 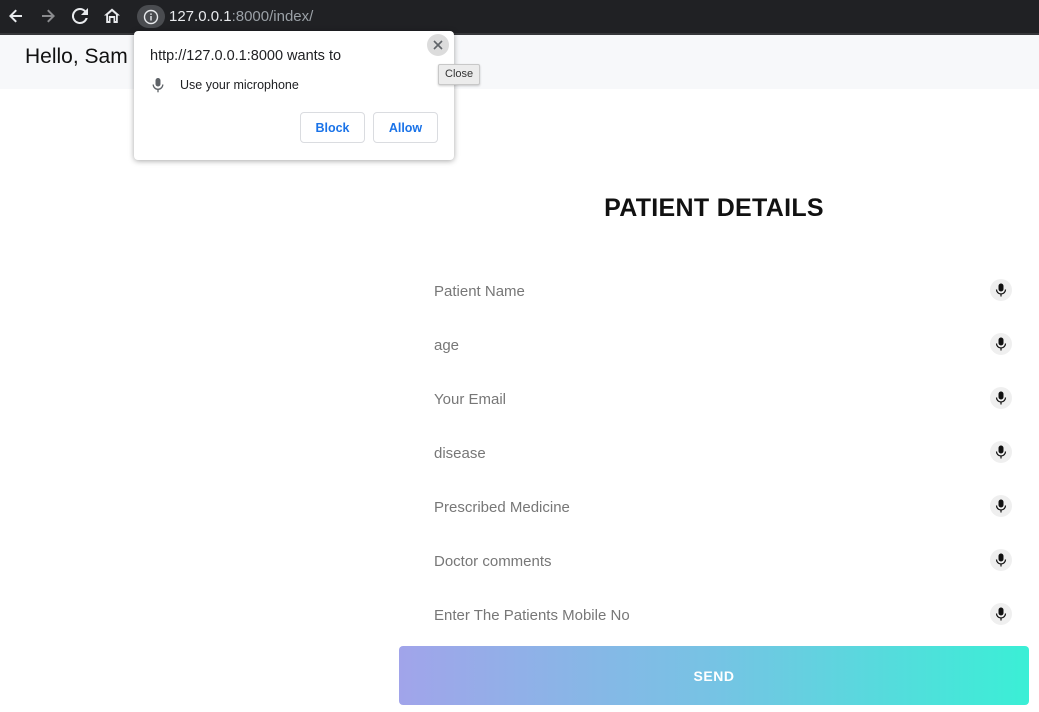 I want to click on forward-arrow-icon, so click(x=48, y=16).